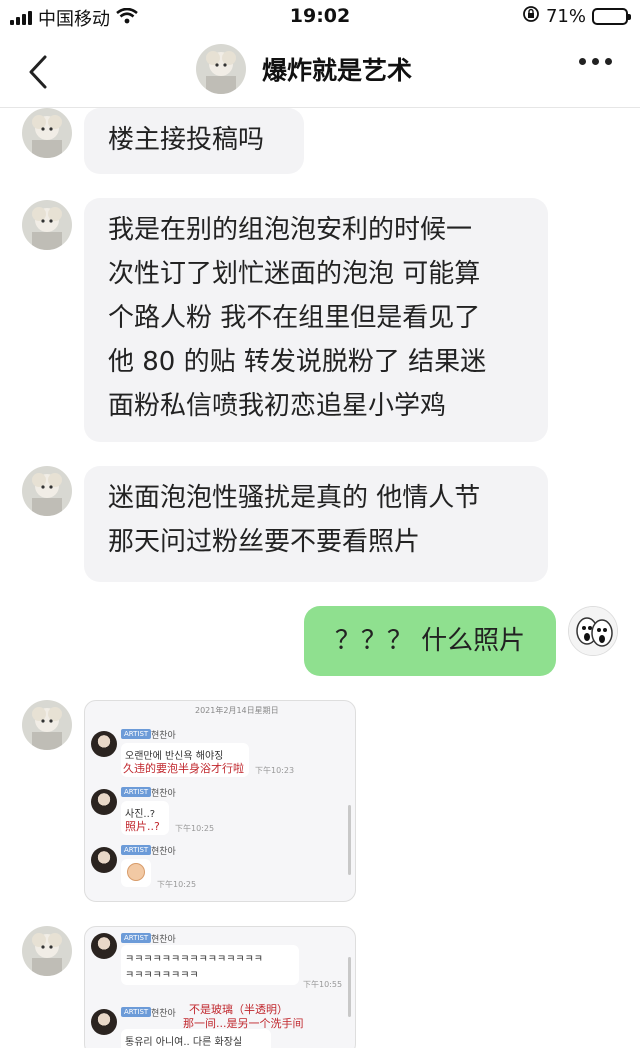 Image resolution: width=640 pixels, height=1048 pixels. Describe the element at coordinates (186, 140) in the screenshot. I see `message-text: 楼主接投稿吗` at that location.